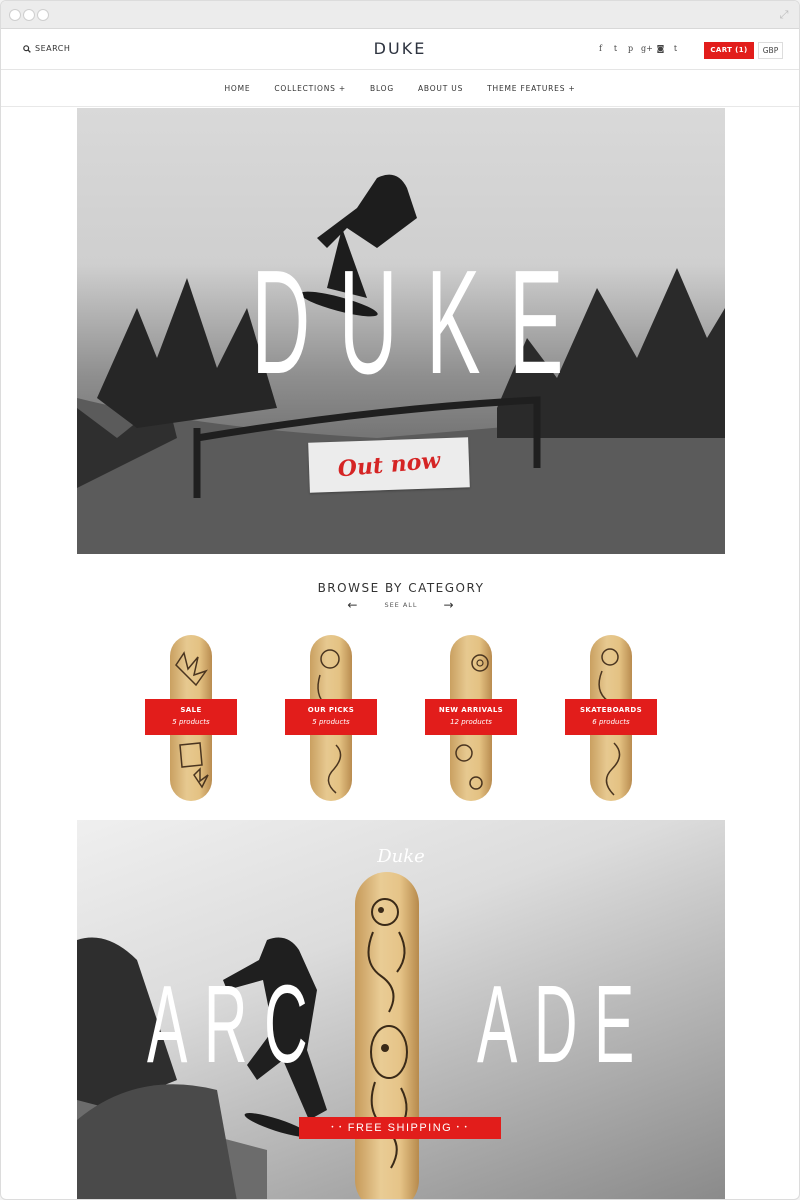 The height and width of the screenshot is (1200, 800). Describe the element at coordinates (237, 88) in the screenshot. I see `nav-item-home: HOME` at that location.